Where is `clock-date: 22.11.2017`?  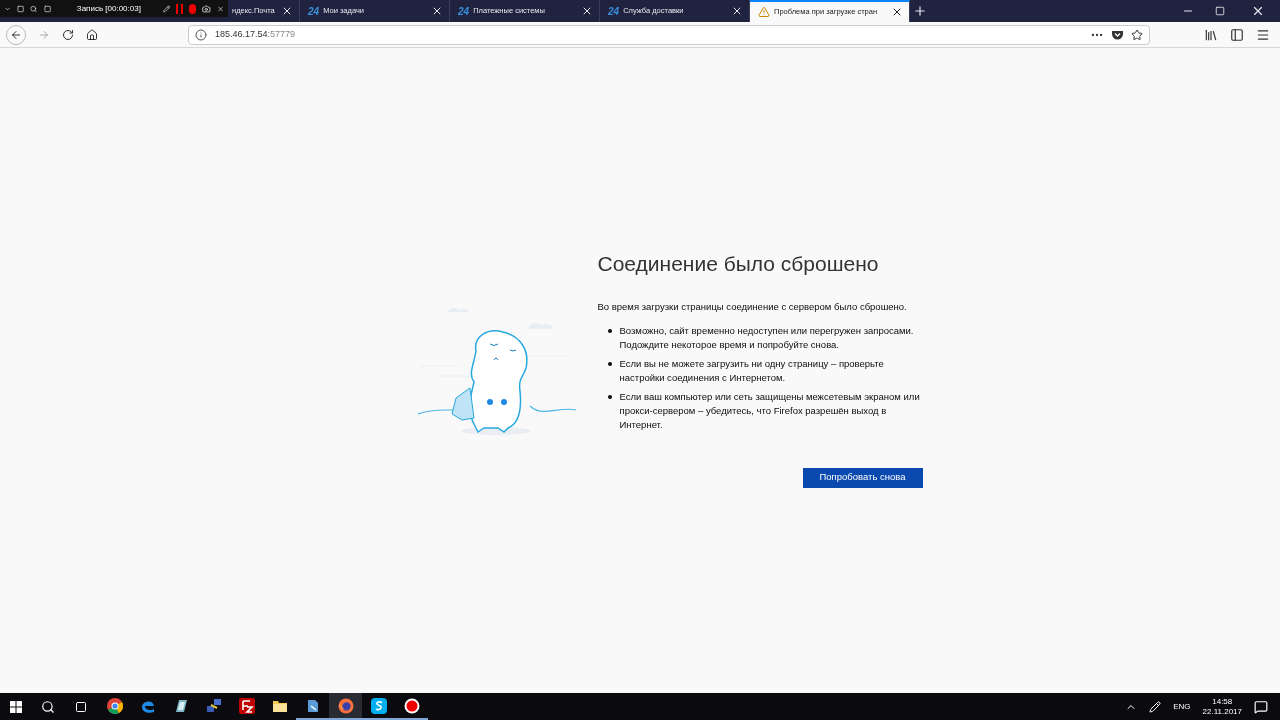 clock-date: 22.11.2017 is located at coordinates (1222, 711).